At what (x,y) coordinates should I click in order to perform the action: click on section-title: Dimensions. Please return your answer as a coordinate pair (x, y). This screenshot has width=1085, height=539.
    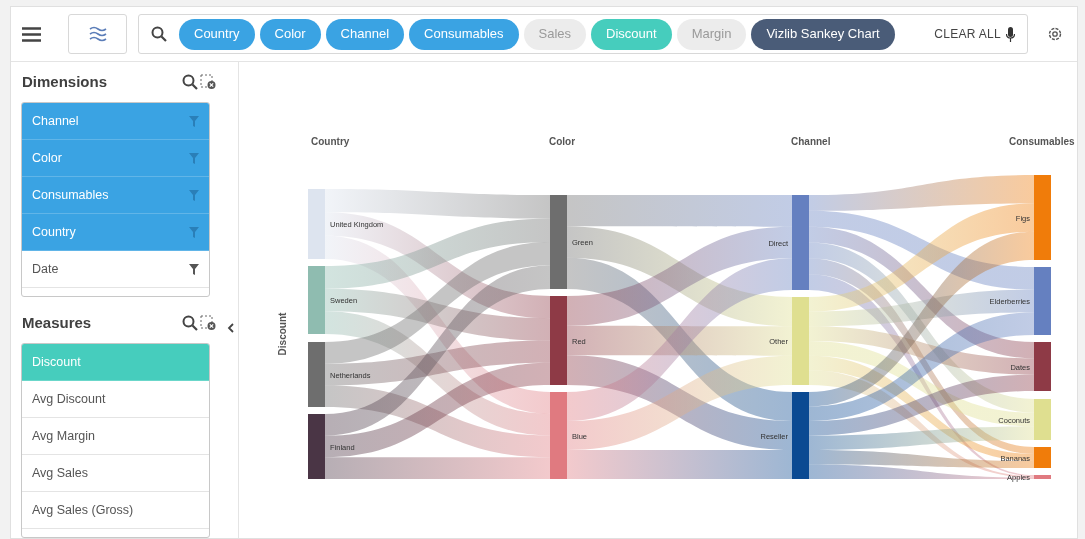
    Looking at the image, I should click on (65, 81).